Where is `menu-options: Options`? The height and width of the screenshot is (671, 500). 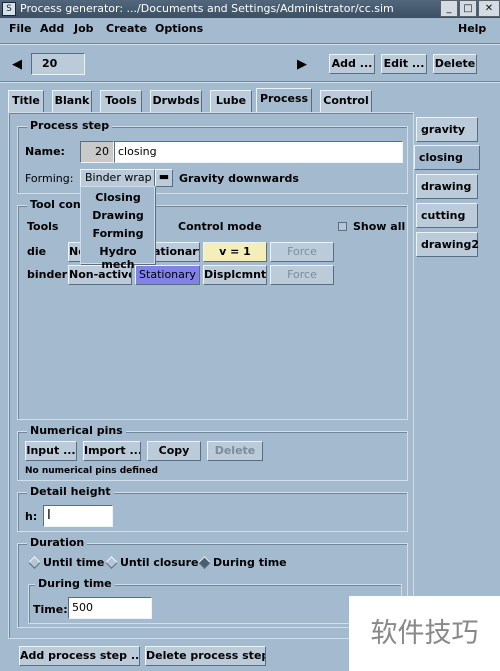
menu-options: Options is located at coordinates (179, 28).